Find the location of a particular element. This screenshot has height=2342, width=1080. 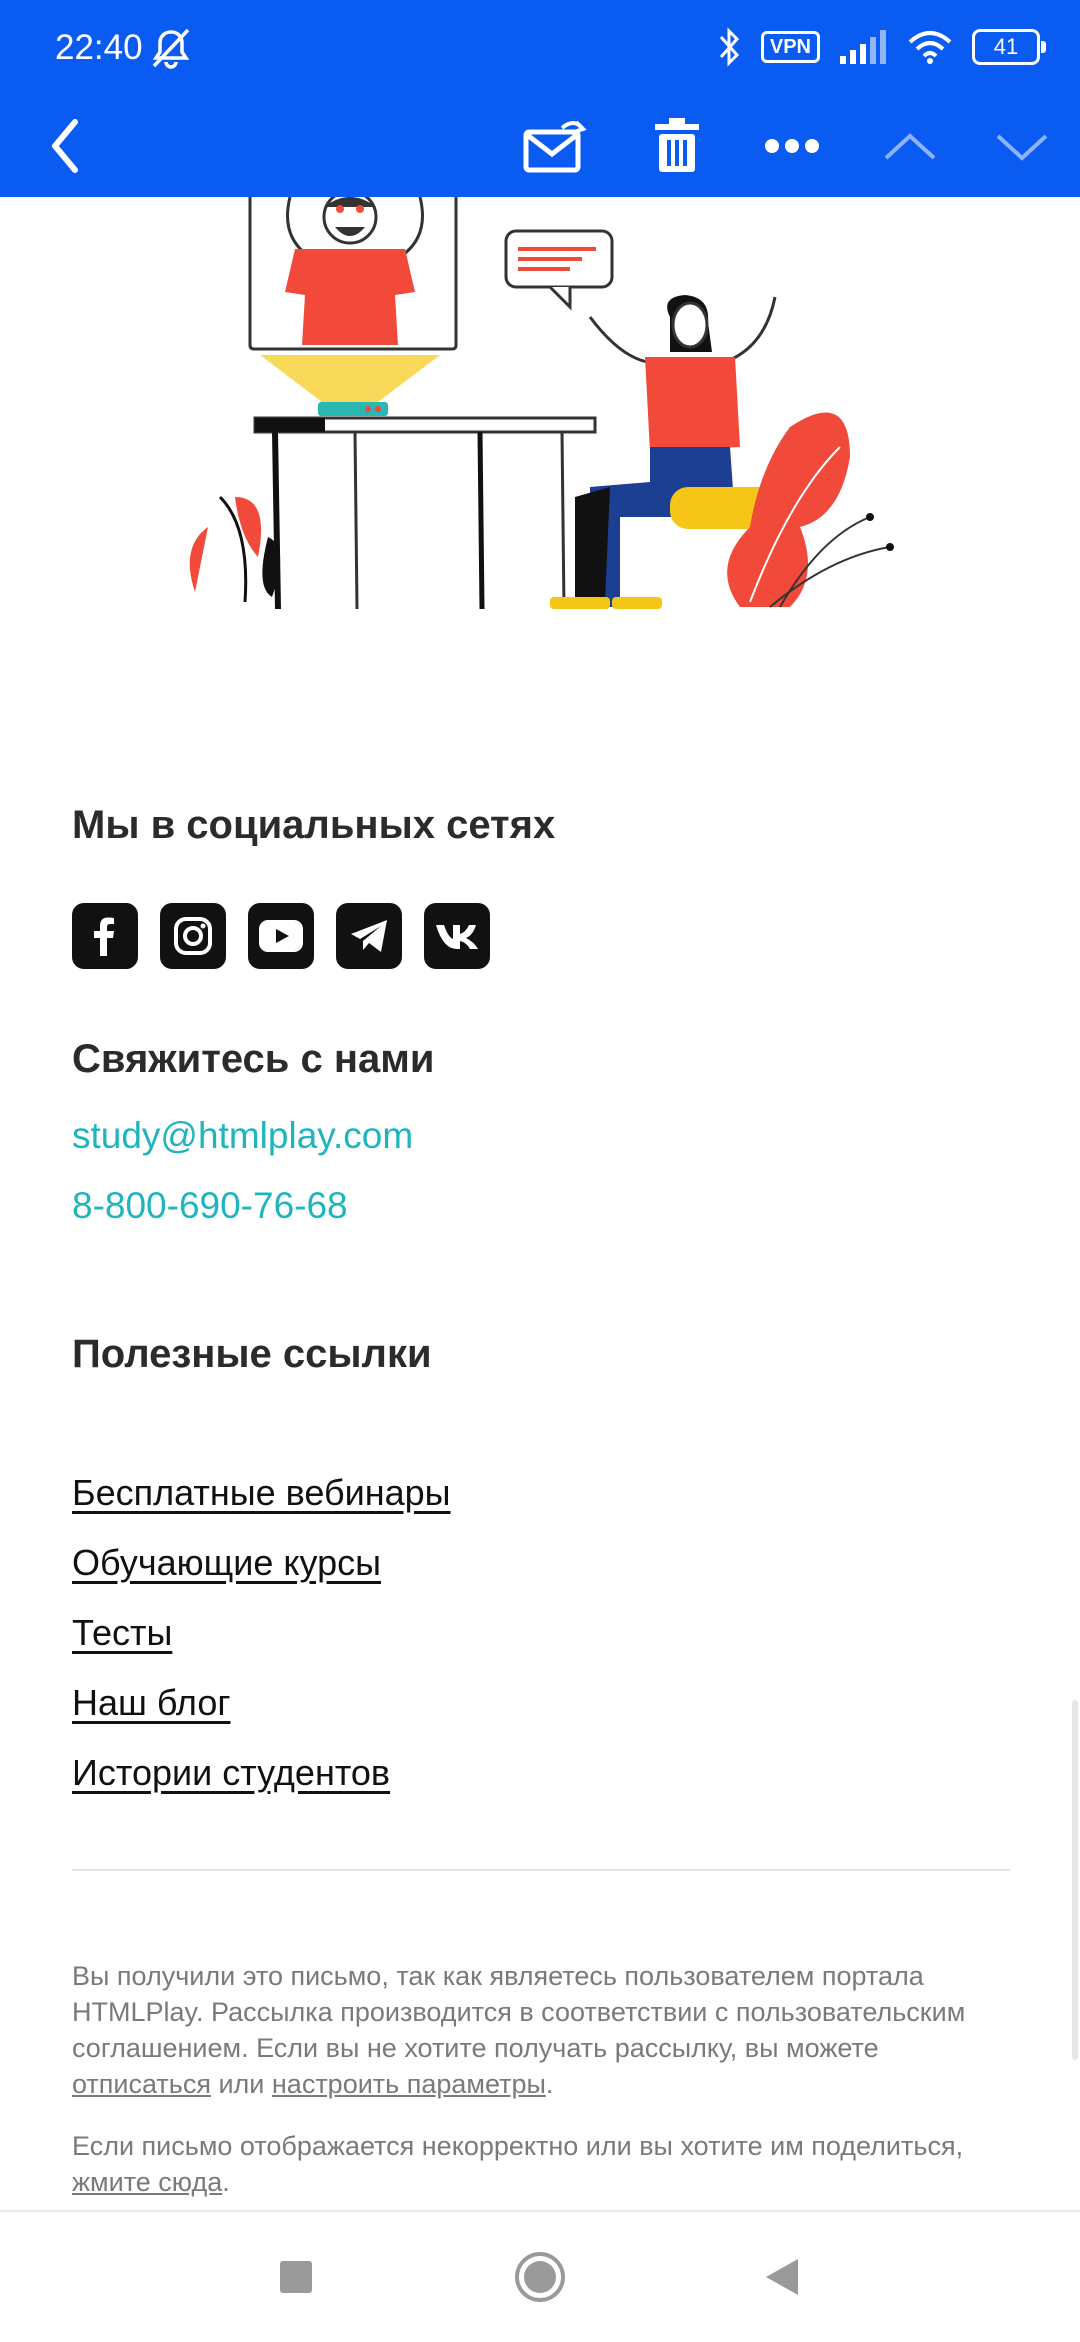

footer-display-end: . is located at coordinates (226, 2182).